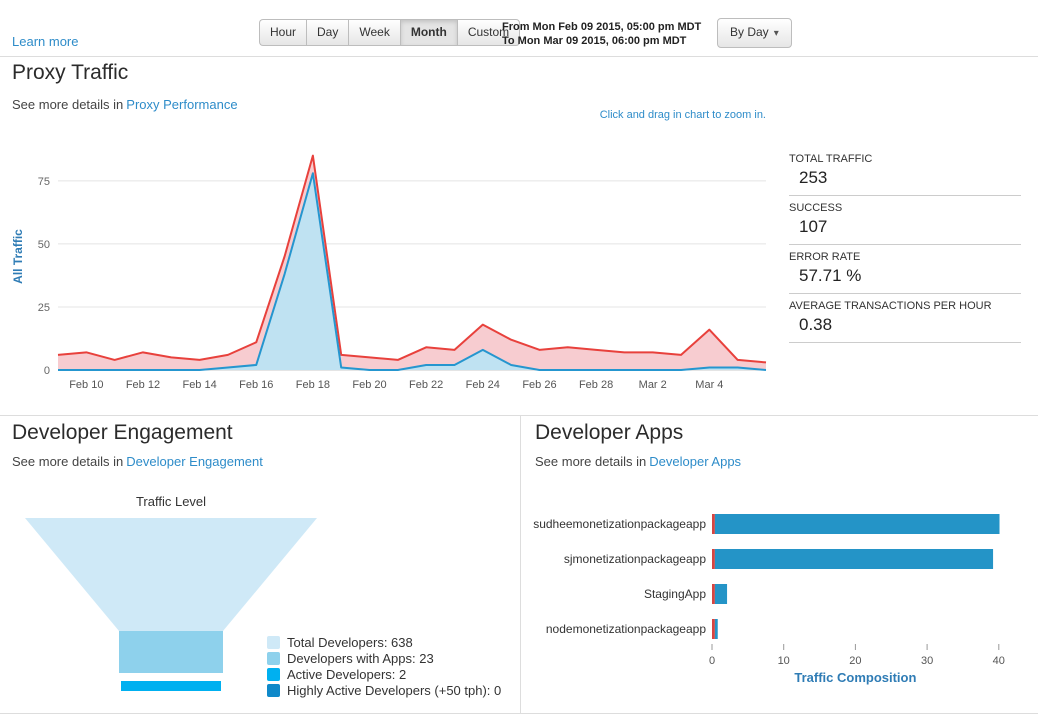  Describe the element at coordinates (18, 256) in the screenshot. I see `svg-text: All Traffic` at that location.